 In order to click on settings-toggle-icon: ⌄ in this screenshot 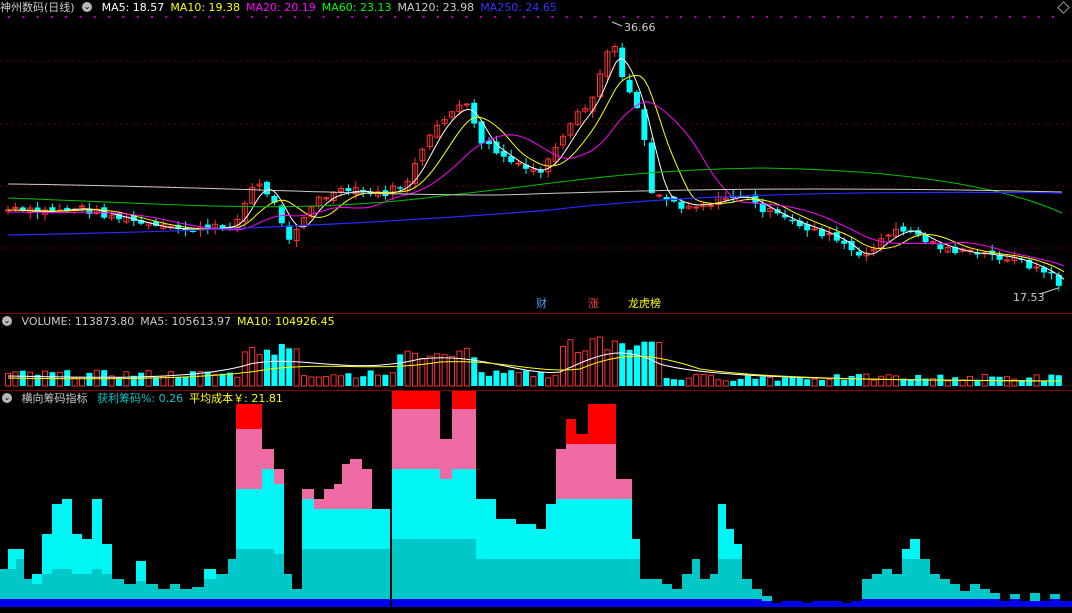, I will do `click(87, 7)`.